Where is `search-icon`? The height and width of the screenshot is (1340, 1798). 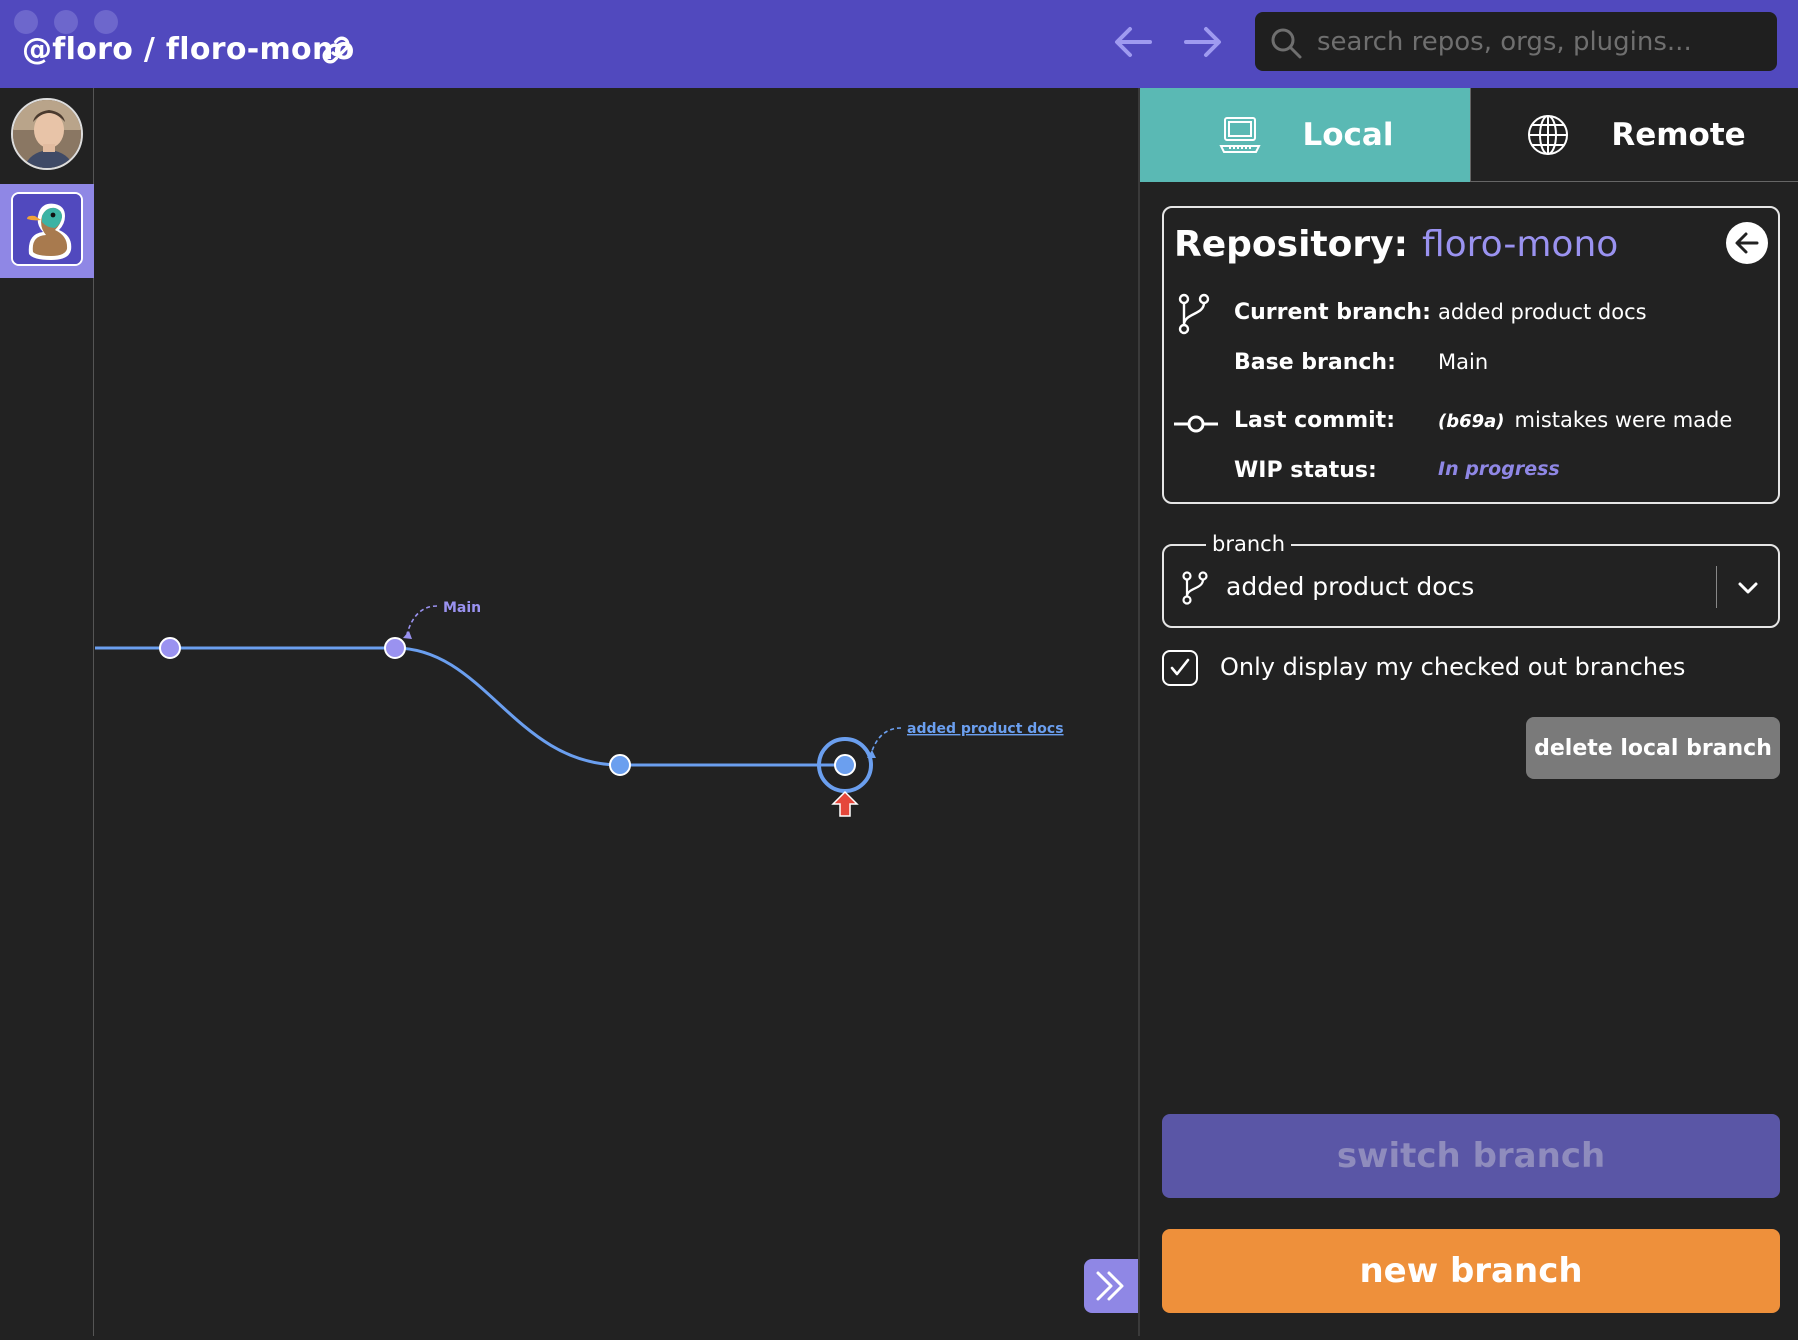
search-icon is located at coordinates (1286, 43).